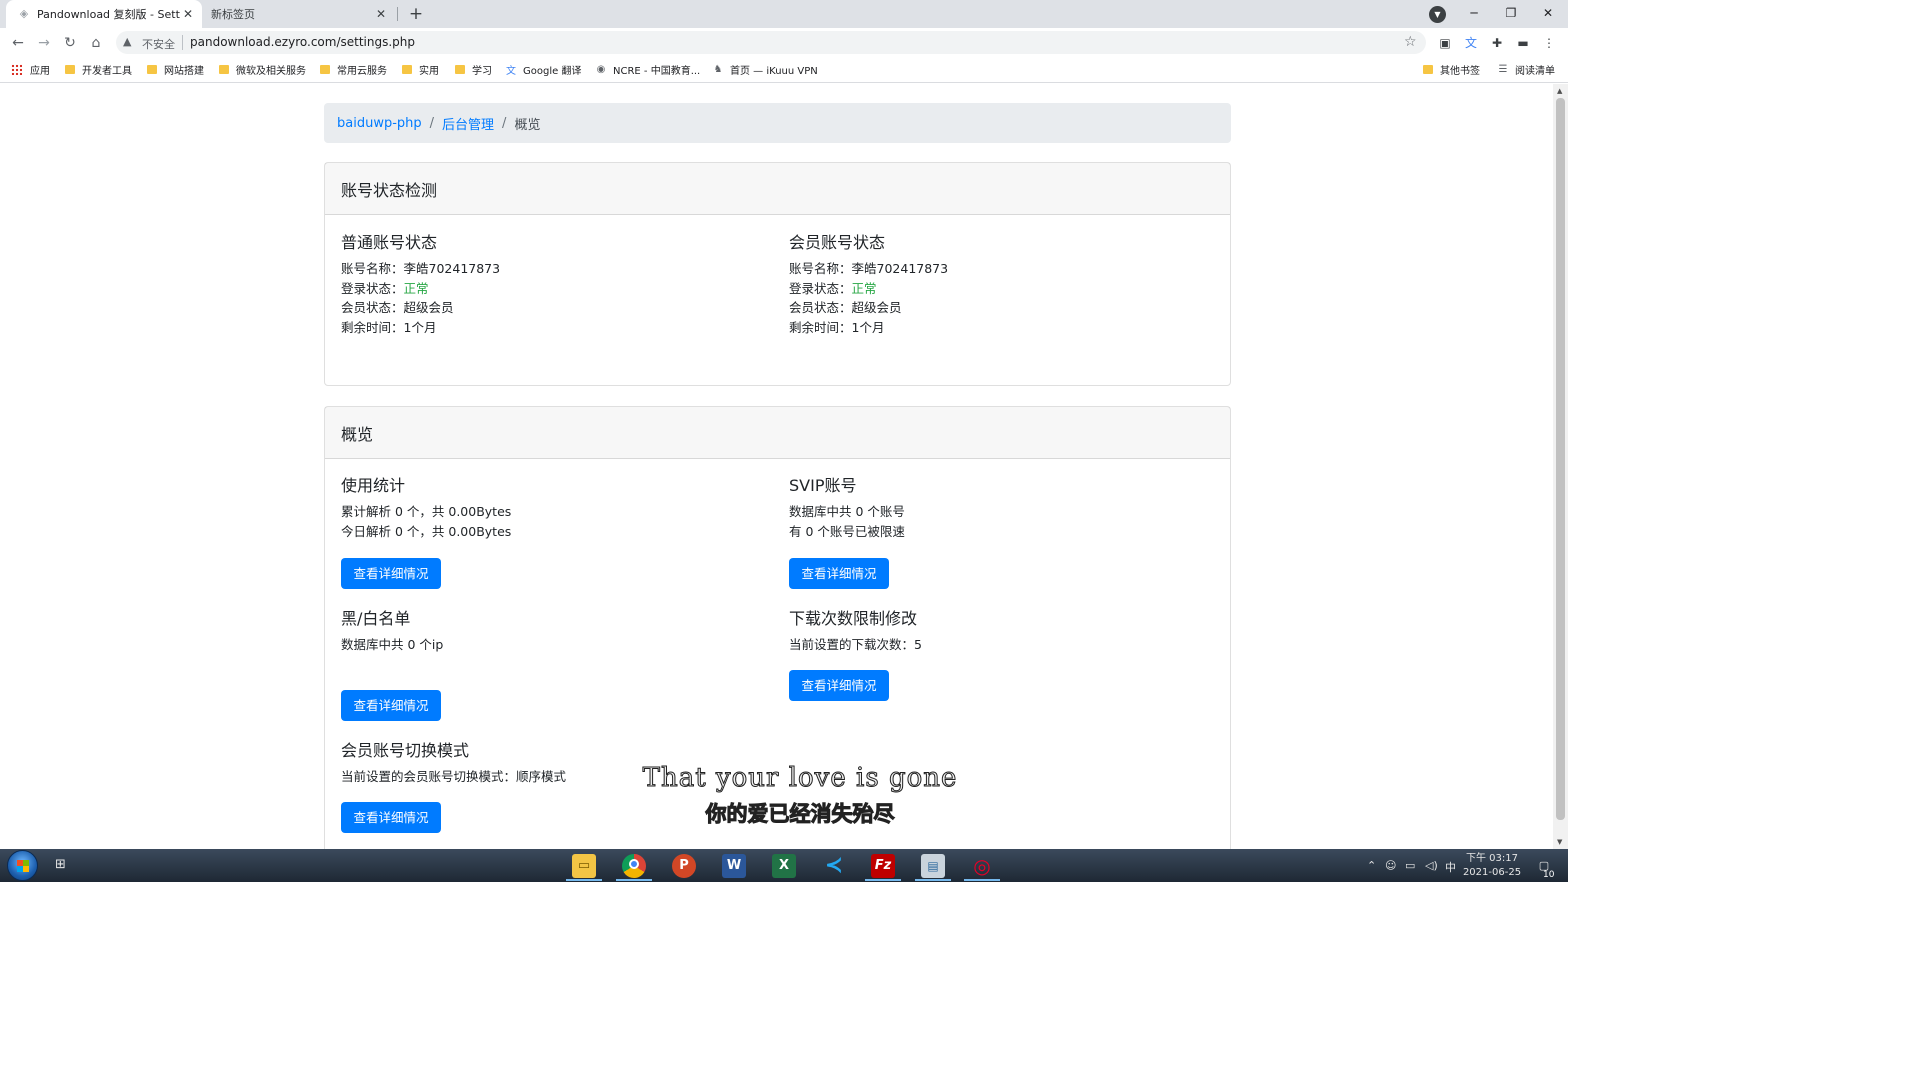 Image resolution: width=1920 pixels, height=1080 pixels. Describe the element at coordinates (60, 864) in the screenshot. I see `task-view-icon: ⊞` at that location.